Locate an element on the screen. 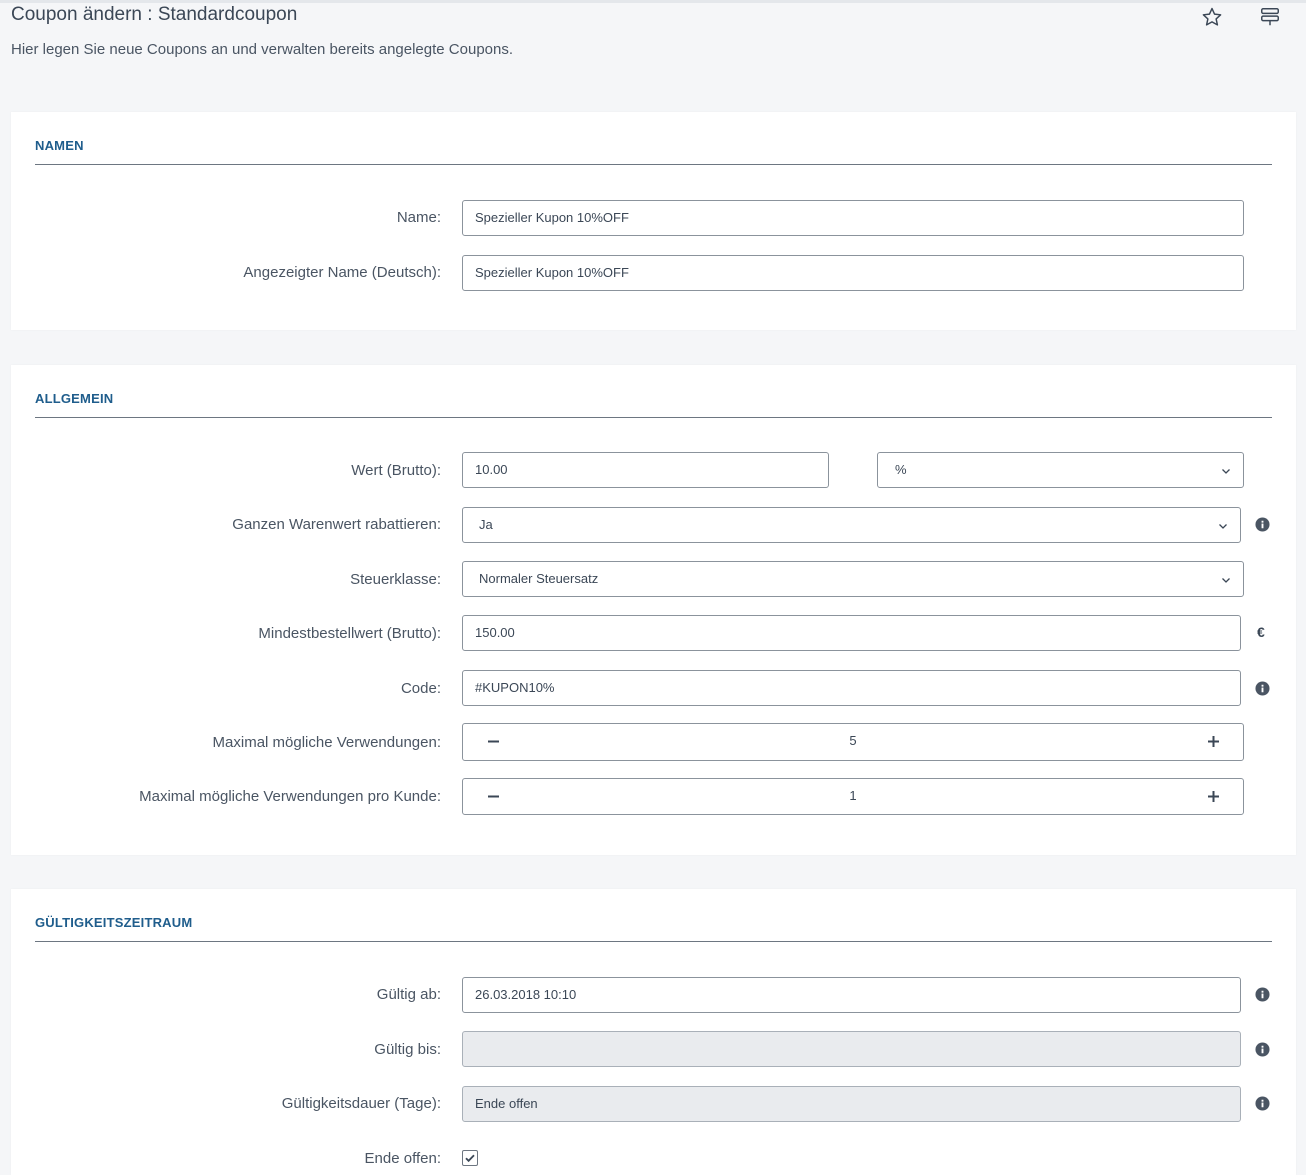 This screenshot has width=1306, height=1175. wert-label: Wert (Brutto): is located at coordinates (396, 470).